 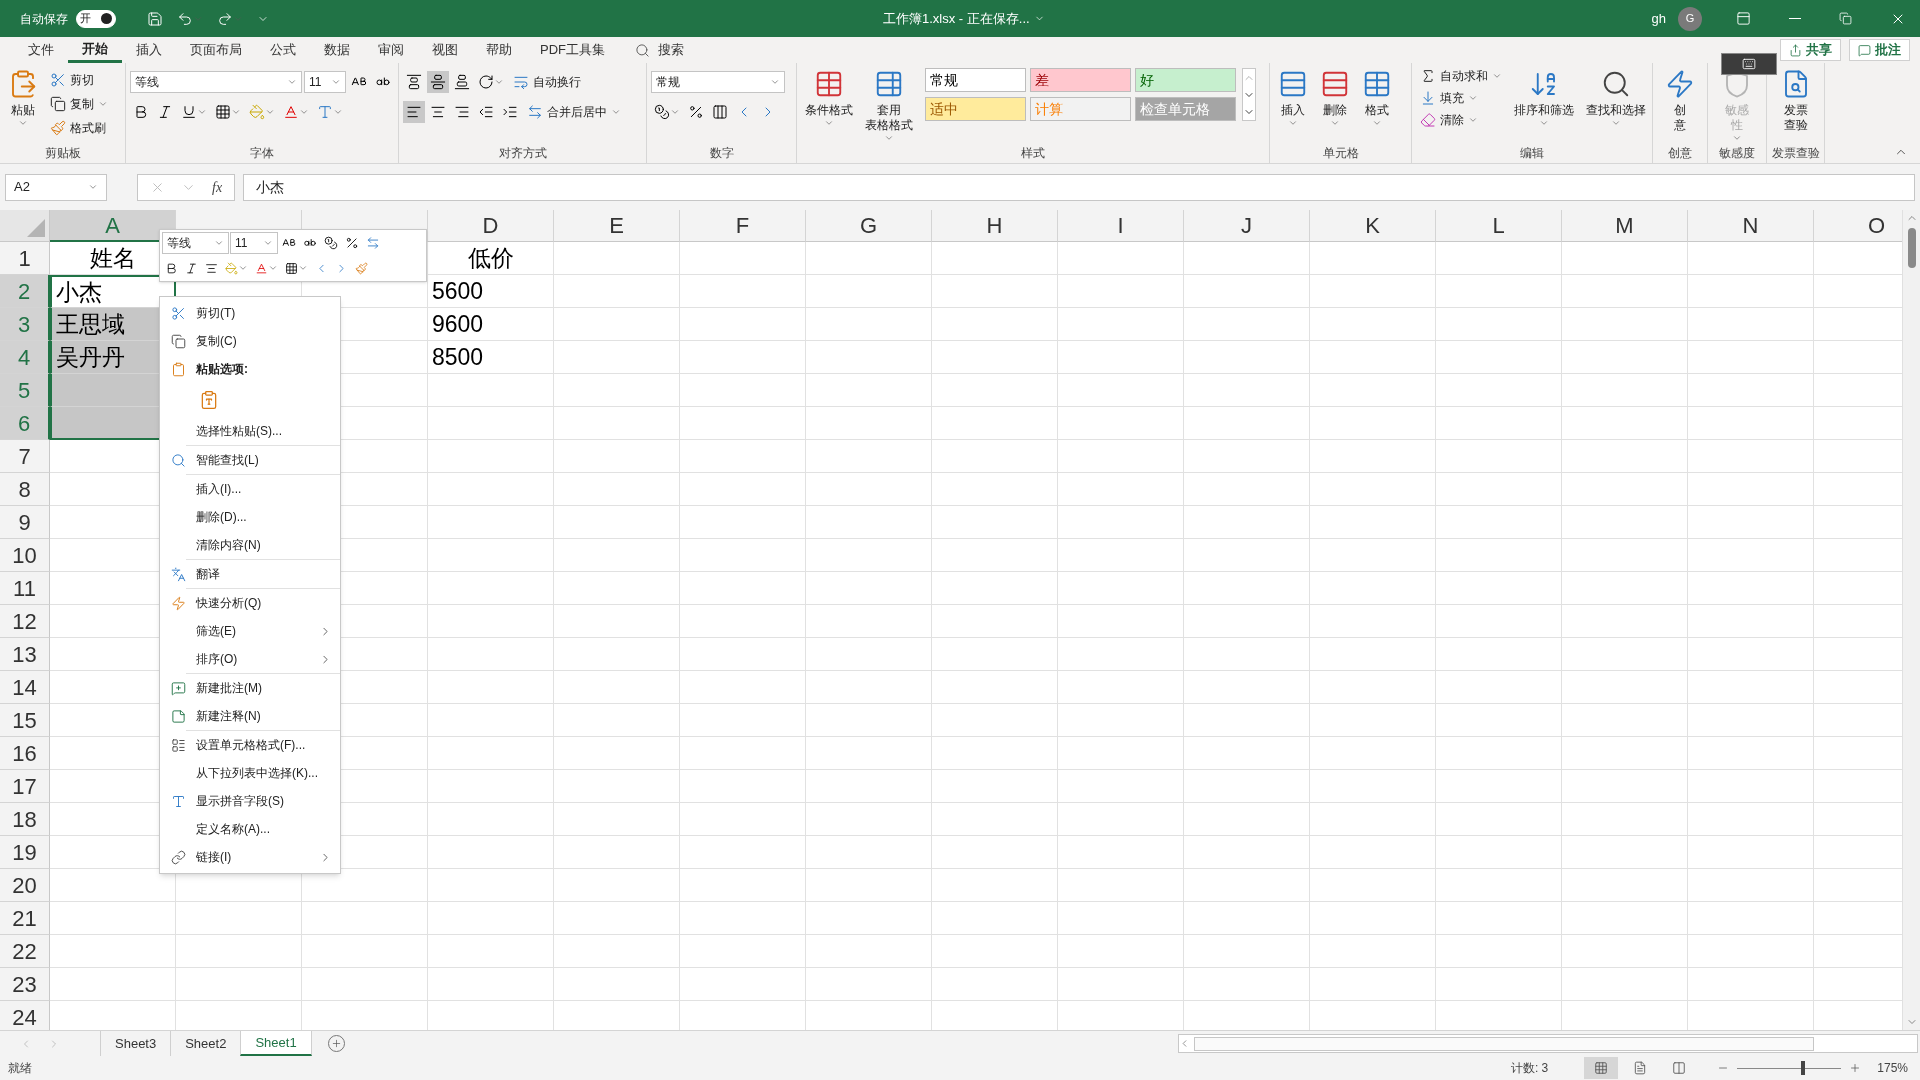 What do you see at coordinates (25, 687) in the screenshot?
I see `row-header: 14` at bounding box center [25, 687].